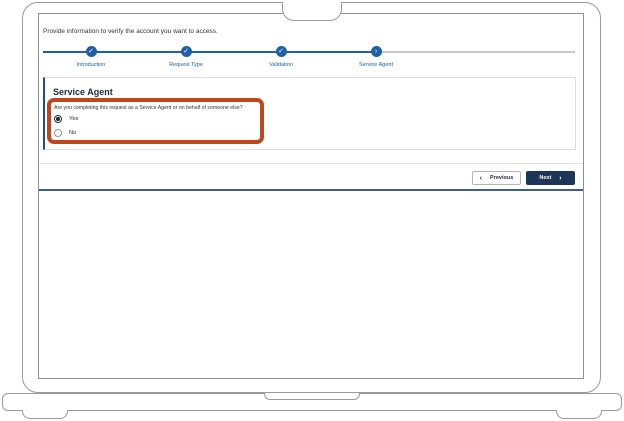 This screenshot has height=421, width=624. Describe the element at coordinates (66, 119) in the screenshot. I see `option-yes: Yes` at that location.